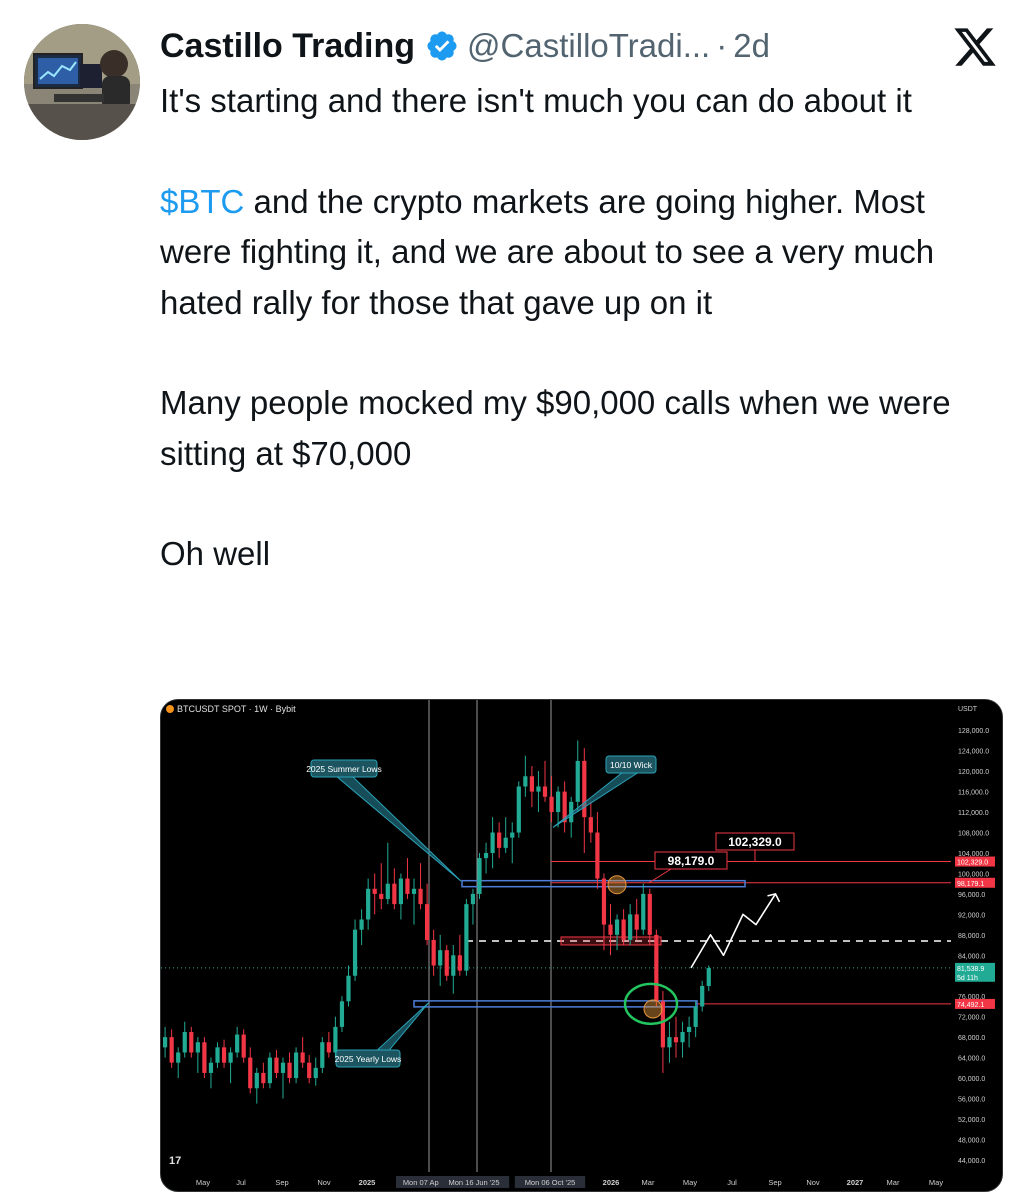 The height and width of the screenshot is (1200, 1025). I want to click on yearly-lows-callout-label: 2025 Yearly Lows, so click(368, 1059).